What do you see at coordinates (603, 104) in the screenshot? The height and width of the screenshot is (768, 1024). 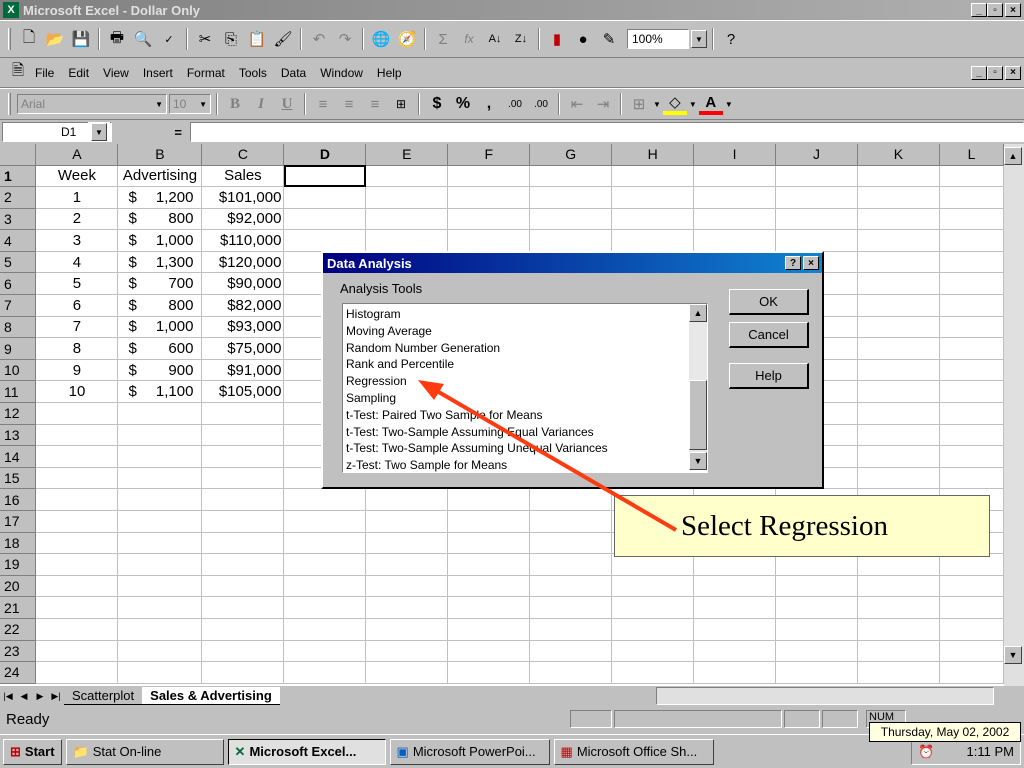 I see `increase-indent-icon: ⇥` at bounding box center [603, 104].